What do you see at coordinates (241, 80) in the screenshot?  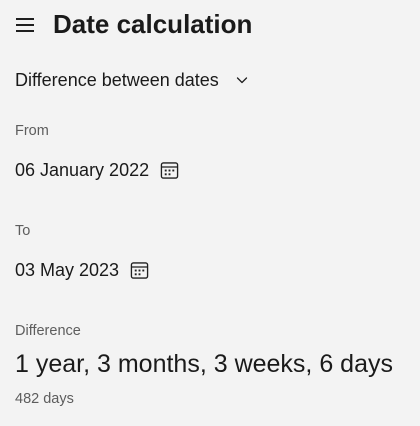 I see `chevron-down-icon` at bounding box center [241, 80].